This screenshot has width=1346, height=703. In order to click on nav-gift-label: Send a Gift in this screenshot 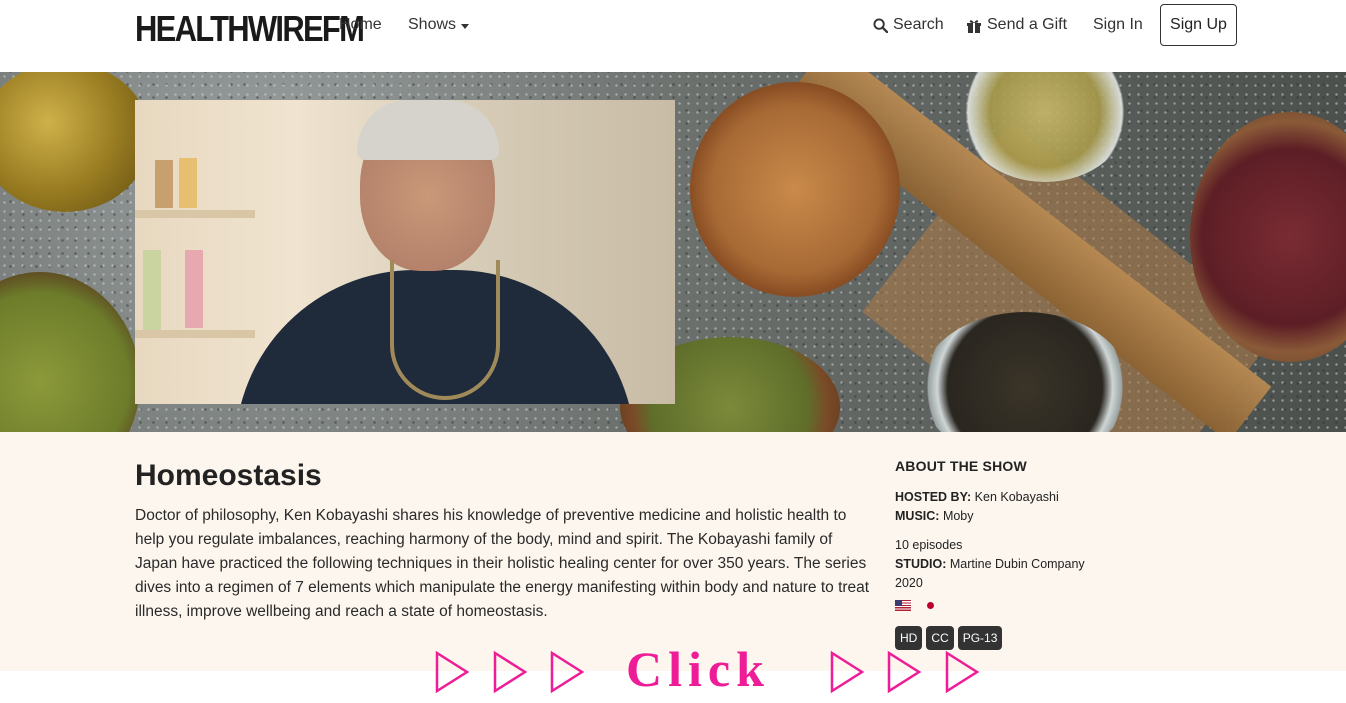, I will do `click(1027, 24)`.